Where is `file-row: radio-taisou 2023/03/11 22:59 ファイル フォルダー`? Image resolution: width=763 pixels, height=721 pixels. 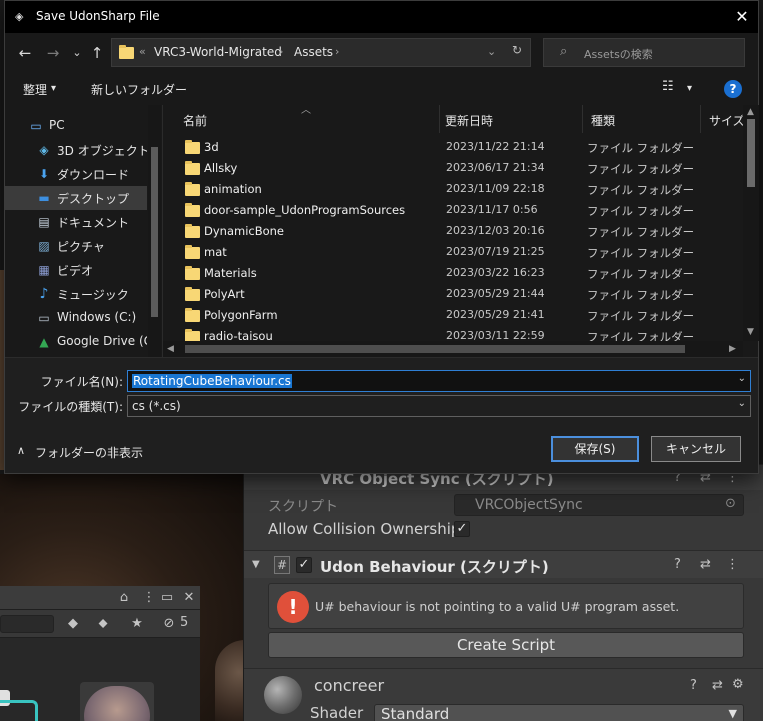 file-row: radio-taisou 2023/03/11 22:59 ファイル フォルダー is located at coordinates (453, 333).